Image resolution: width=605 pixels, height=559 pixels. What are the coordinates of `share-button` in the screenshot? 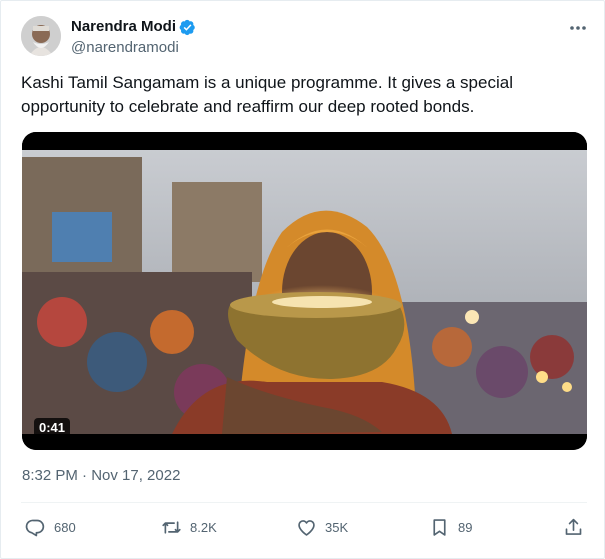 It's located at (577, 527).